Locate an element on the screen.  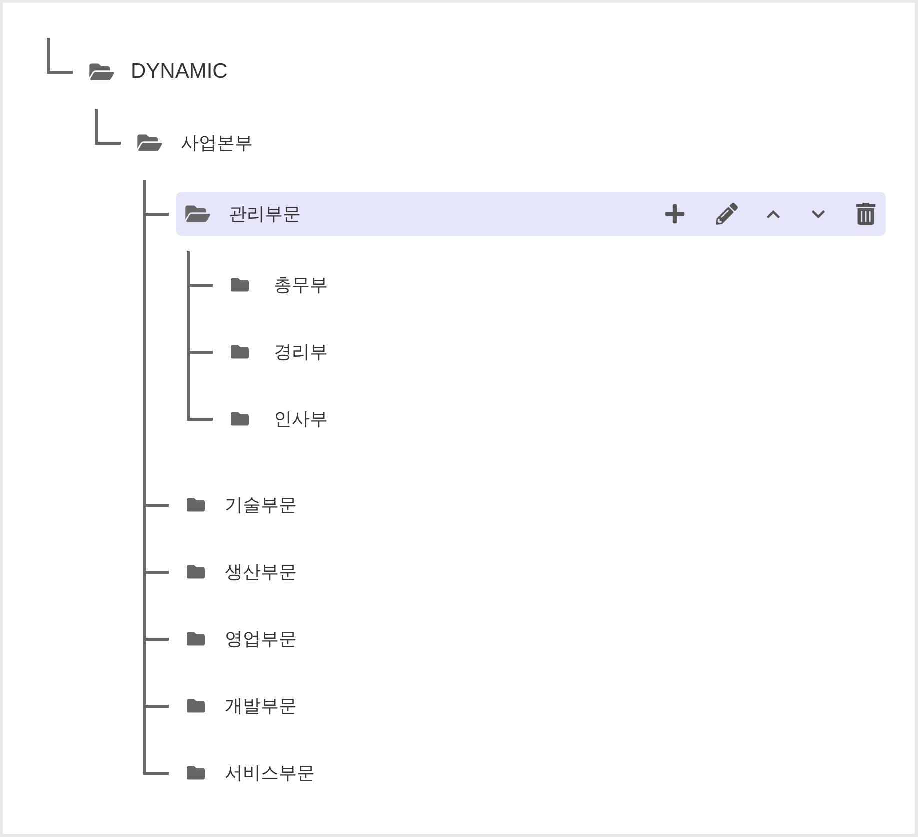
item-label: 관리부문 is located at coordinates (265, 214).